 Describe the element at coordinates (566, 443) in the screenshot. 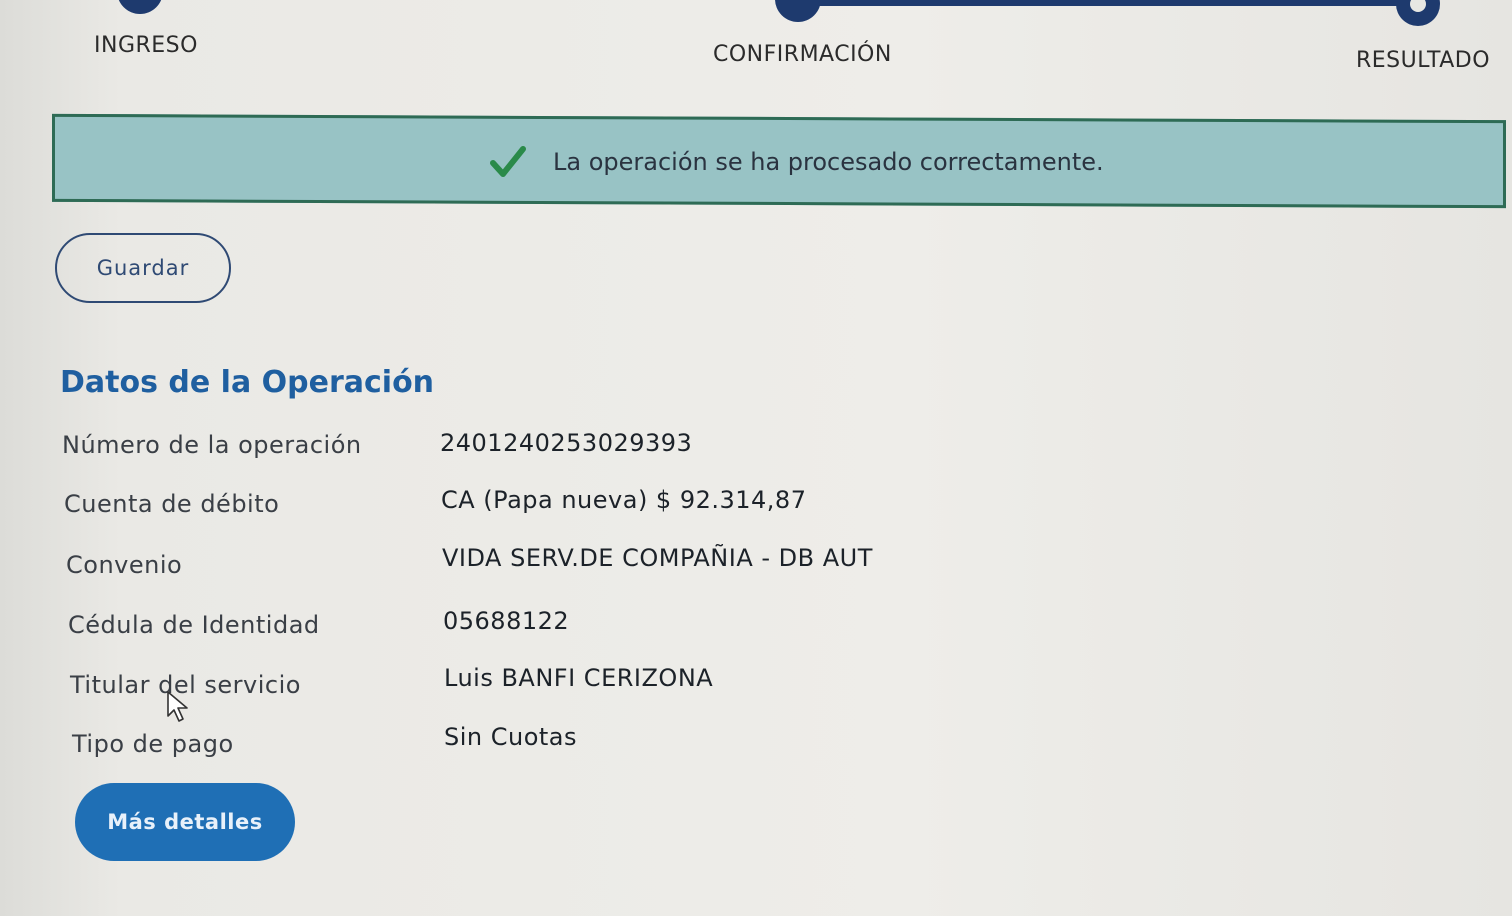

I see `value-numero-operacion: 2401240253029393` at that location.